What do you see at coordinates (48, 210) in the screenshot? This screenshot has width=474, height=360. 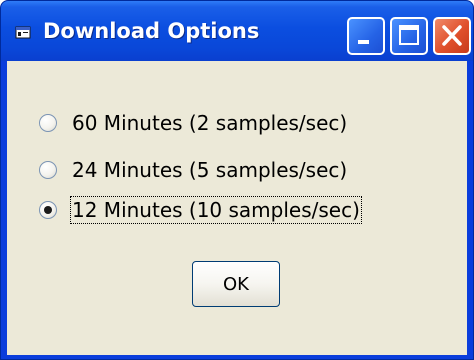 I see `radio-button-12-minutes` at bounding box center [48, 210].